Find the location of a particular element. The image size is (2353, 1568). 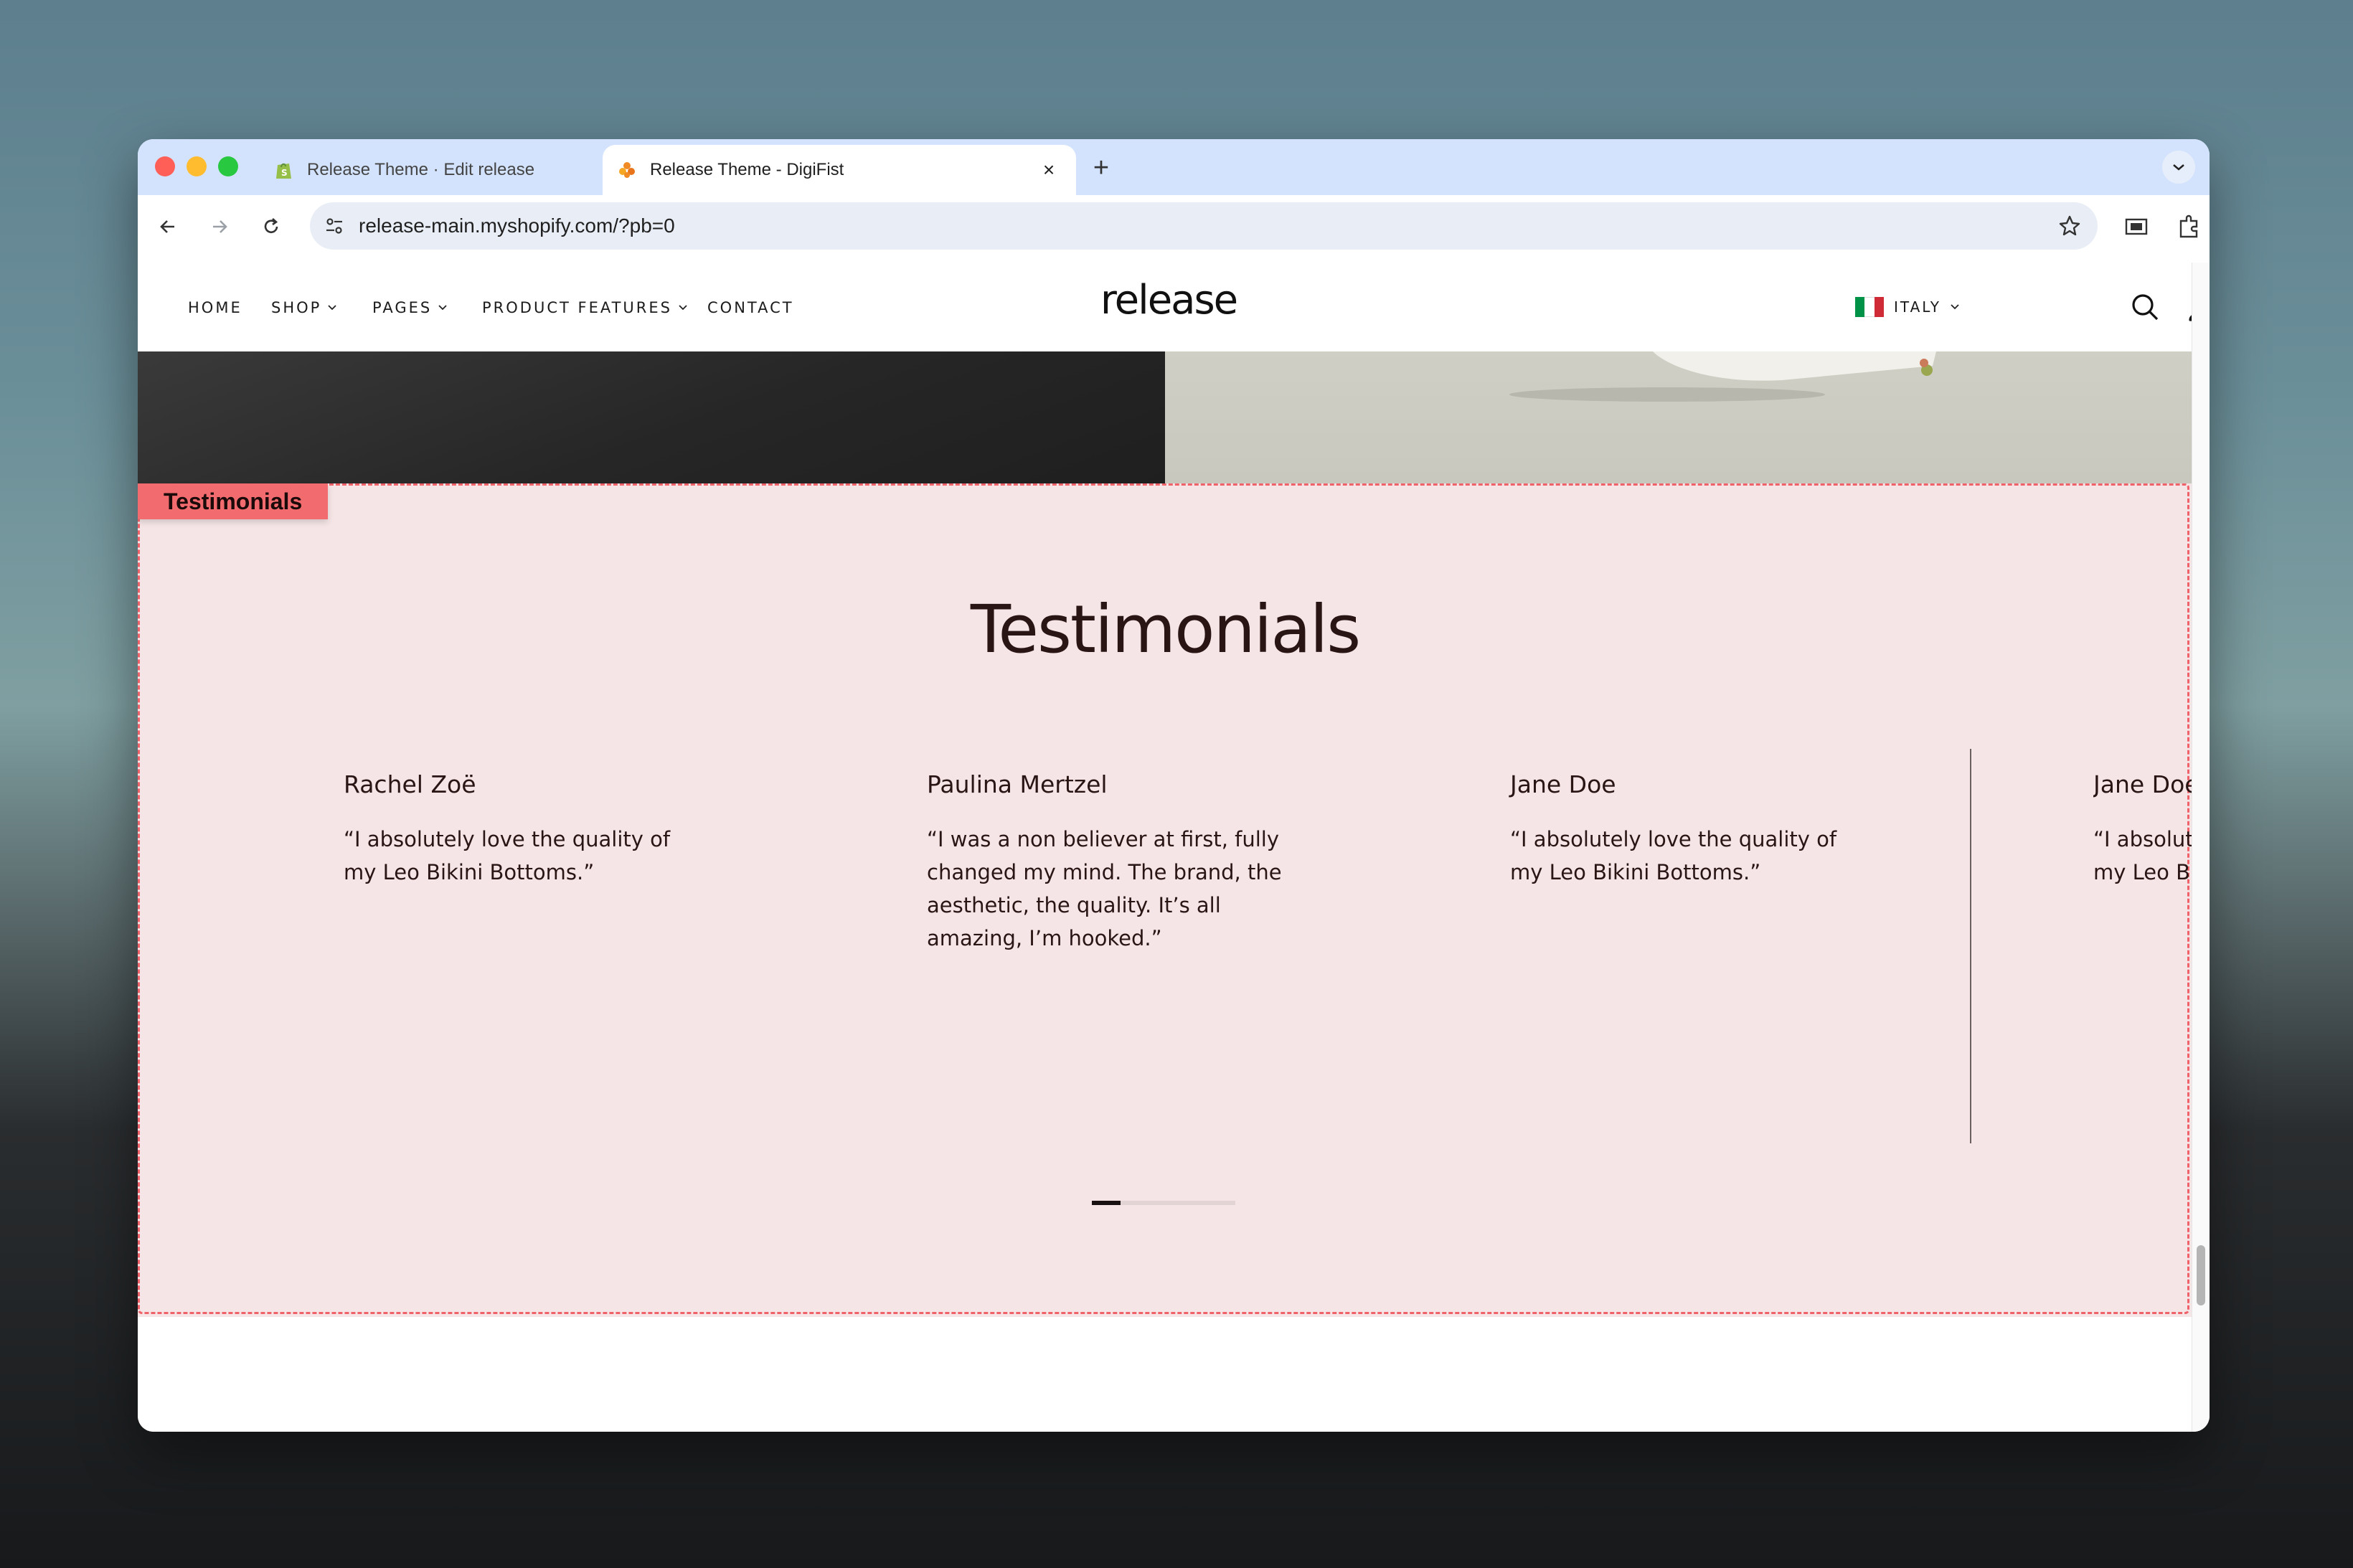

reload-icon is located at coordinates (271, 226).